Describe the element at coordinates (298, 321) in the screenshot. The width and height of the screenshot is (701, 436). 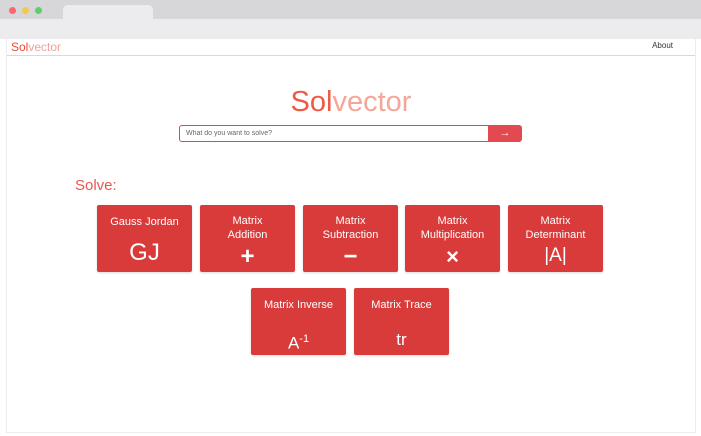
I see `card-matrix-inverse: Matrix Inverse A-1` at that location.